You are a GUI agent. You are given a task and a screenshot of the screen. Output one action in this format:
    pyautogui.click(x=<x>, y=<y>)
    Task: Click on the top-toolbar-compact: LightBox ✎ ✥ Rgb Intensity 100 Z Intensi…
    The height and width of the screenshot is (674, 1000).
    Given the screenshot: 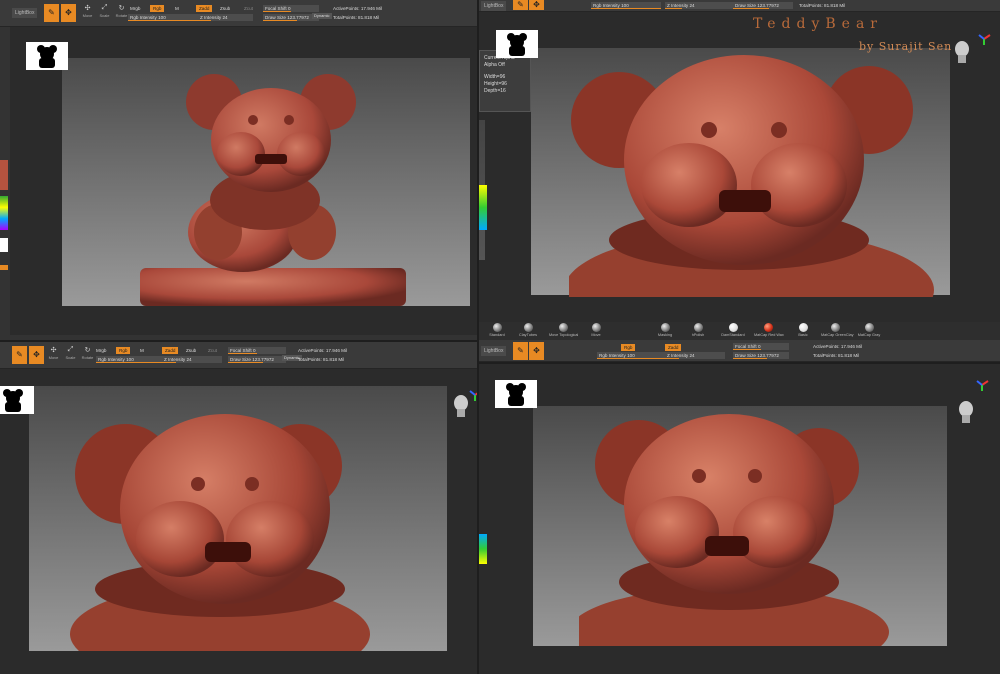 What is the action you would take?
    pyautogui.click(x=739, y=6)
    